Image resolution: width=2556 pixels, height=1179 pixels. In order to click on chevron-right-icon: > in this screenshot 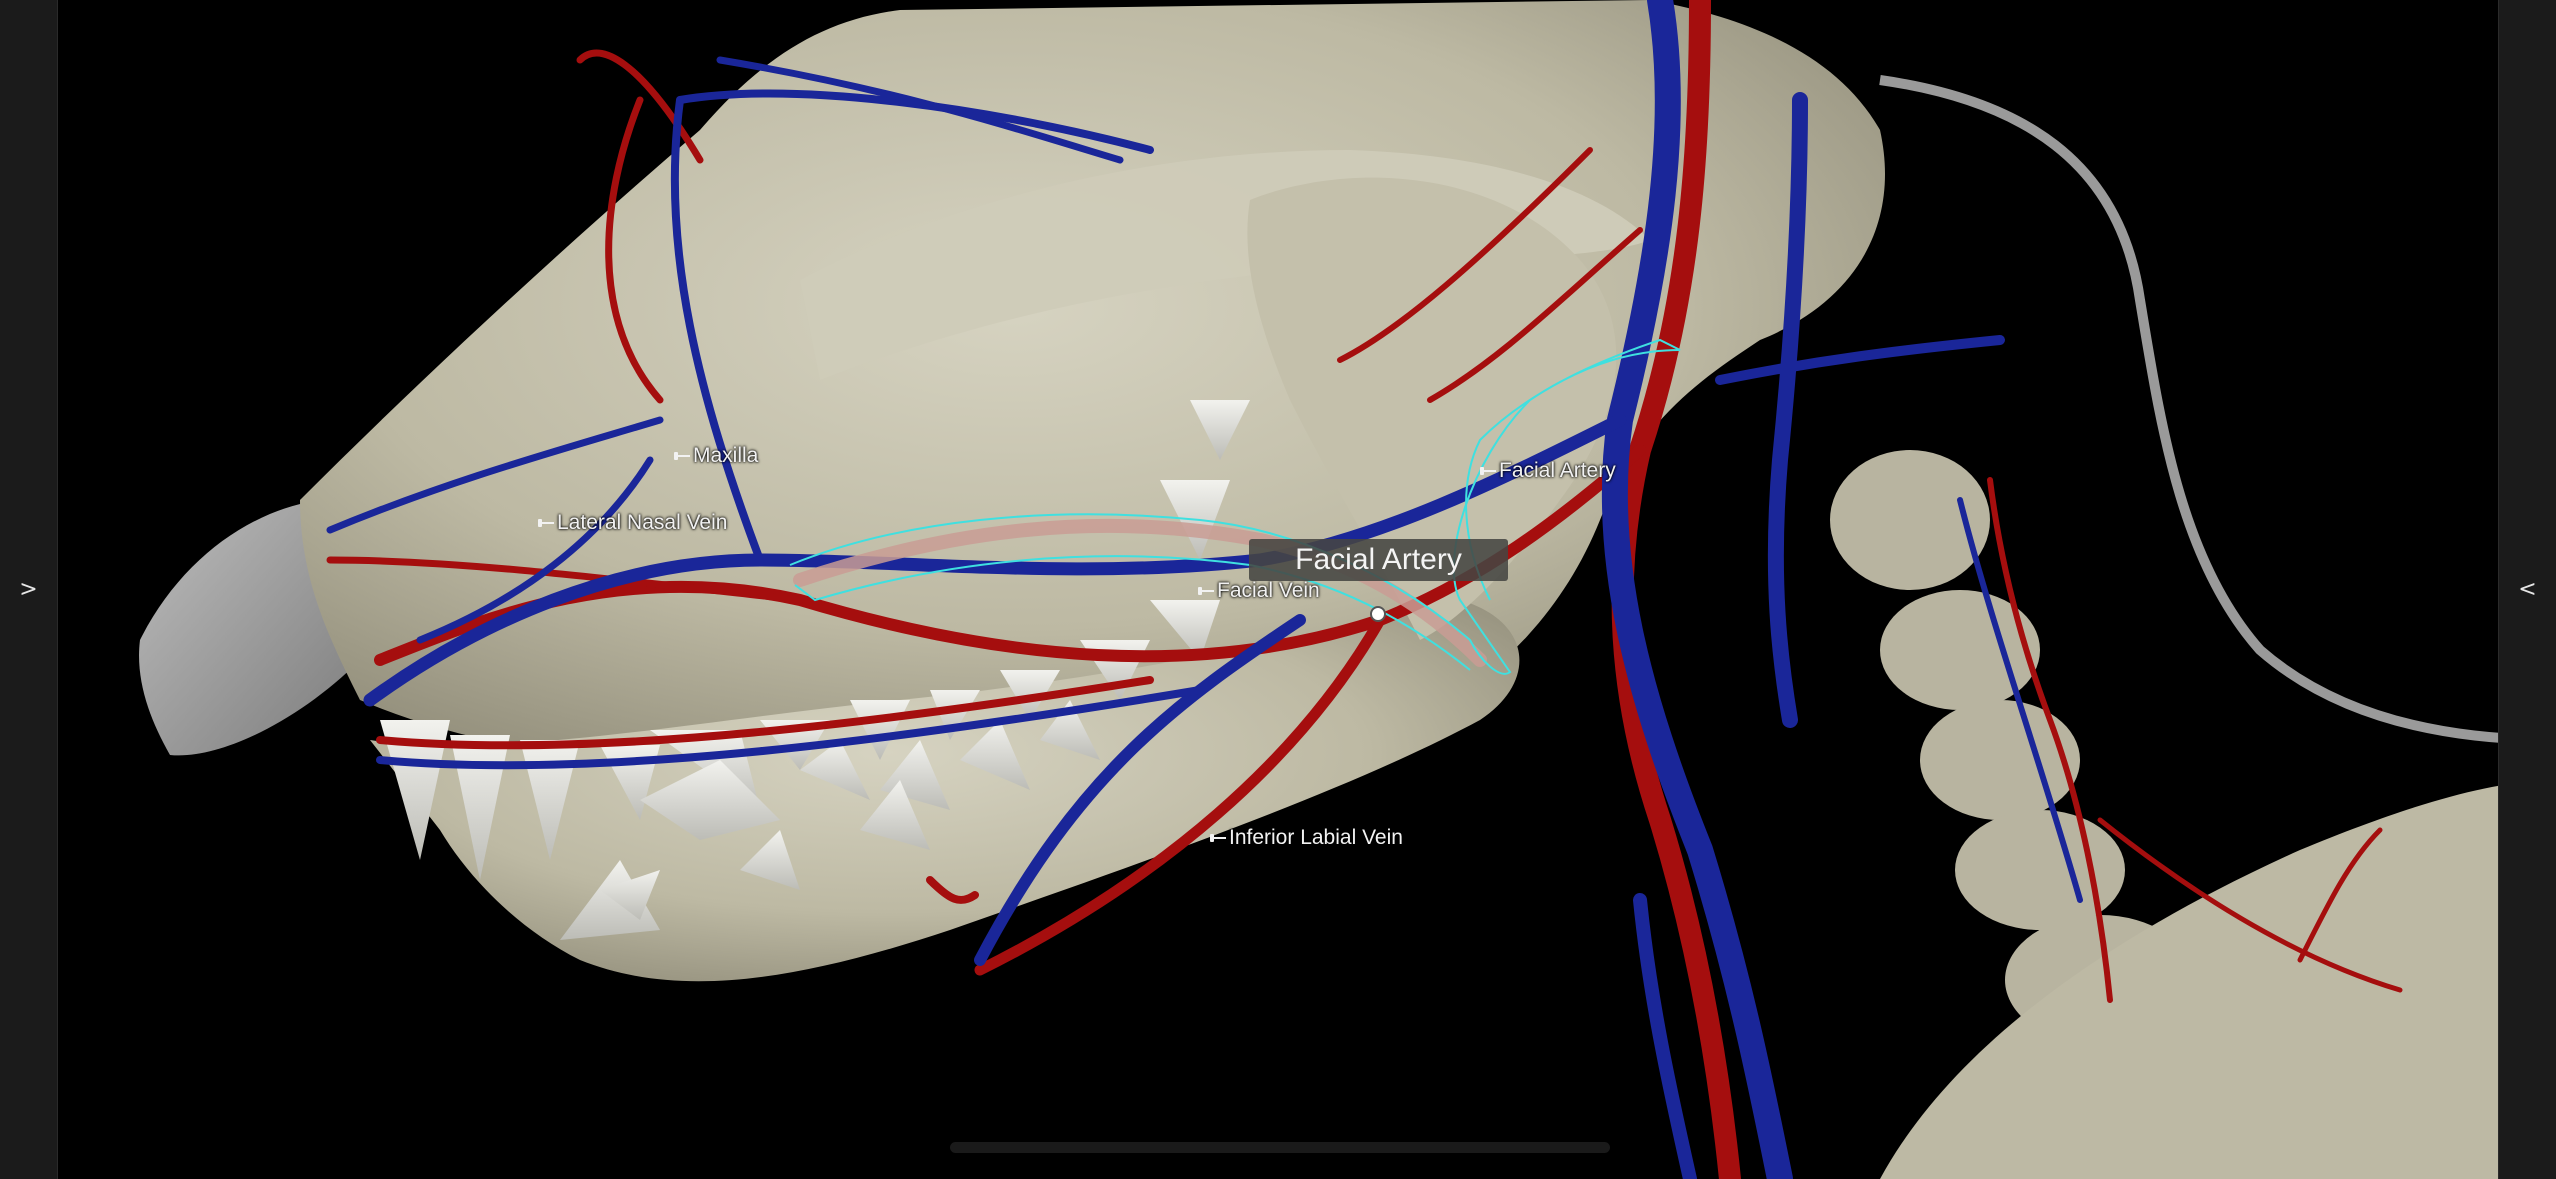, I will do `click(28, 589)`.